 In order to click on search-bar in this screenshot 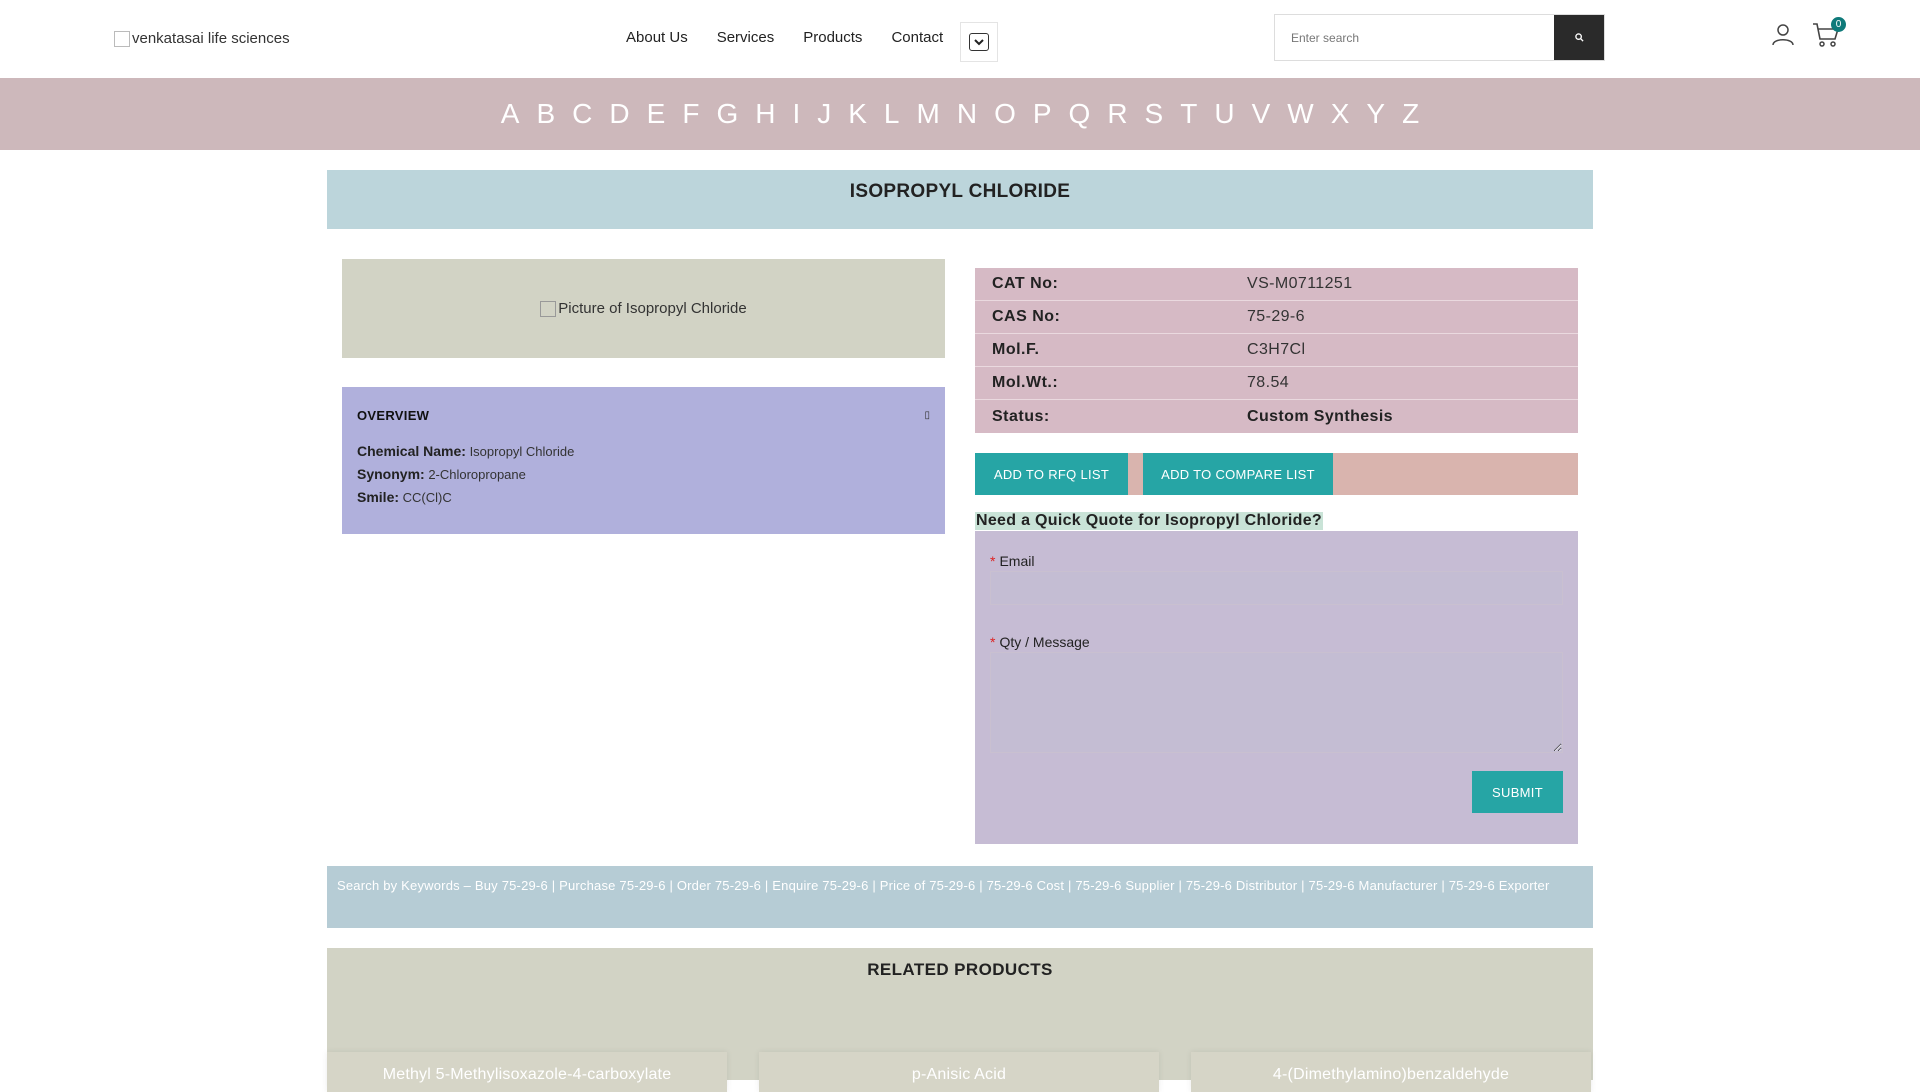, I will do `click(1439, 37)`.